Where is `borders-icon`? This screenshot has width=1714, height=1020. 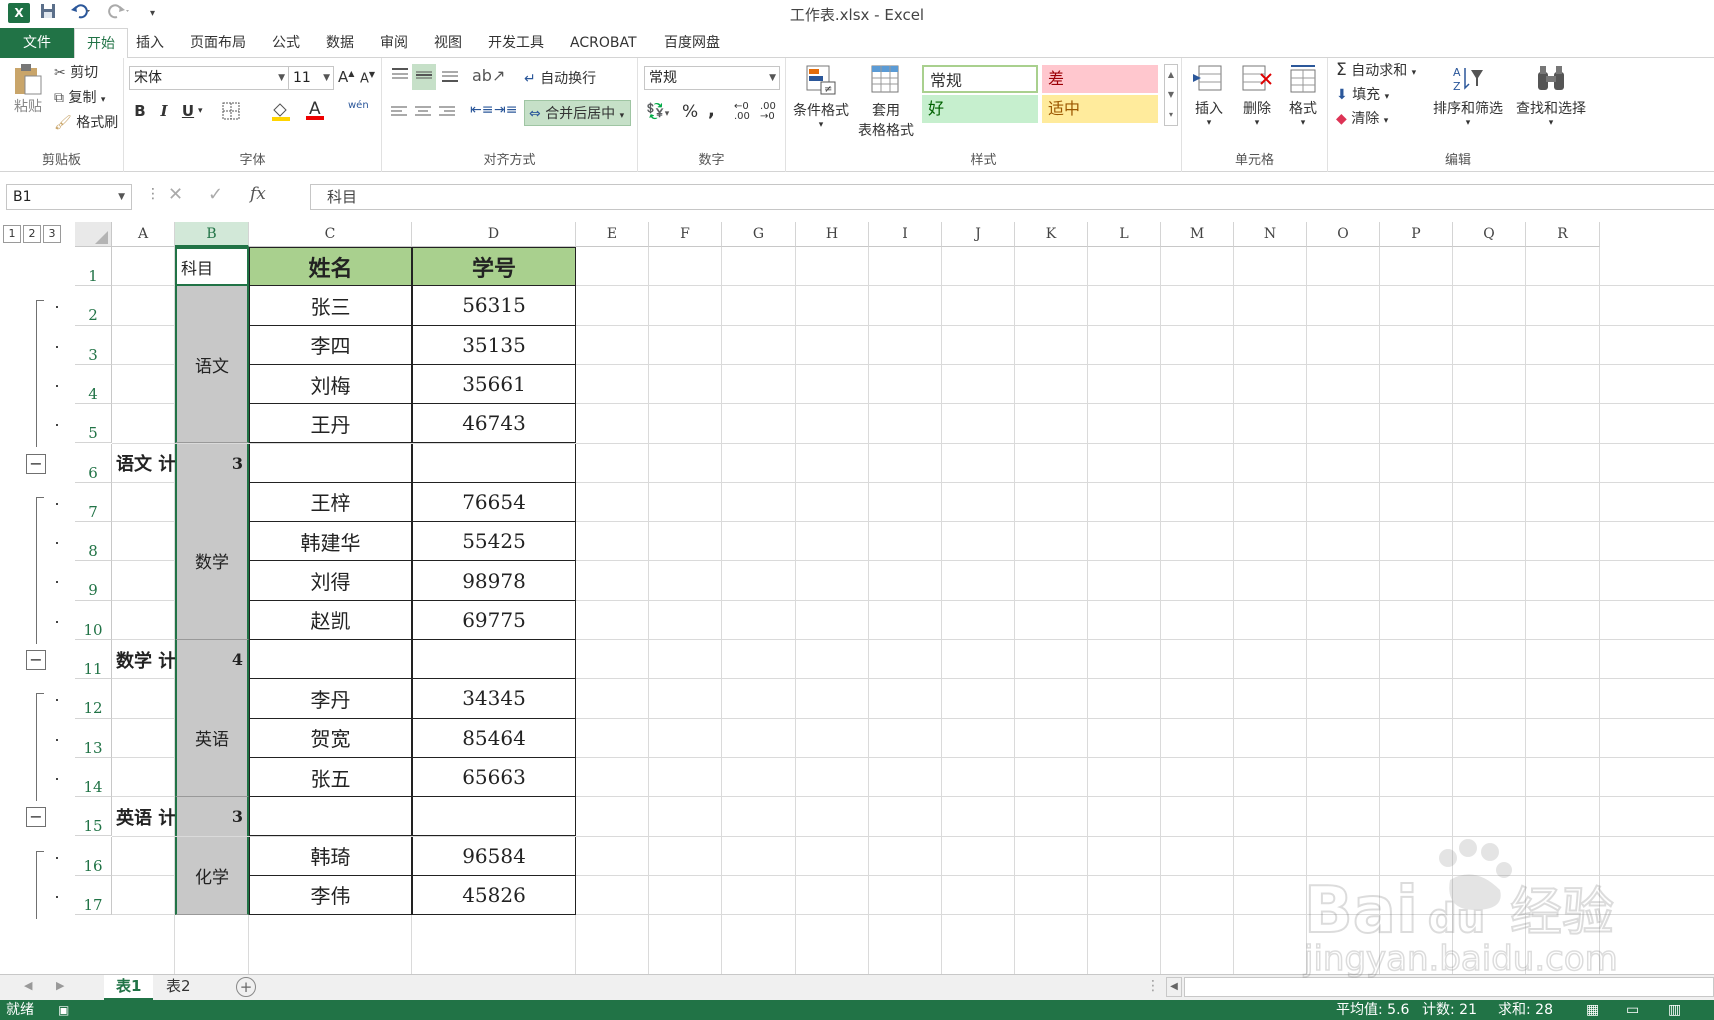
borders-icon is located at coordinates (231, 113).